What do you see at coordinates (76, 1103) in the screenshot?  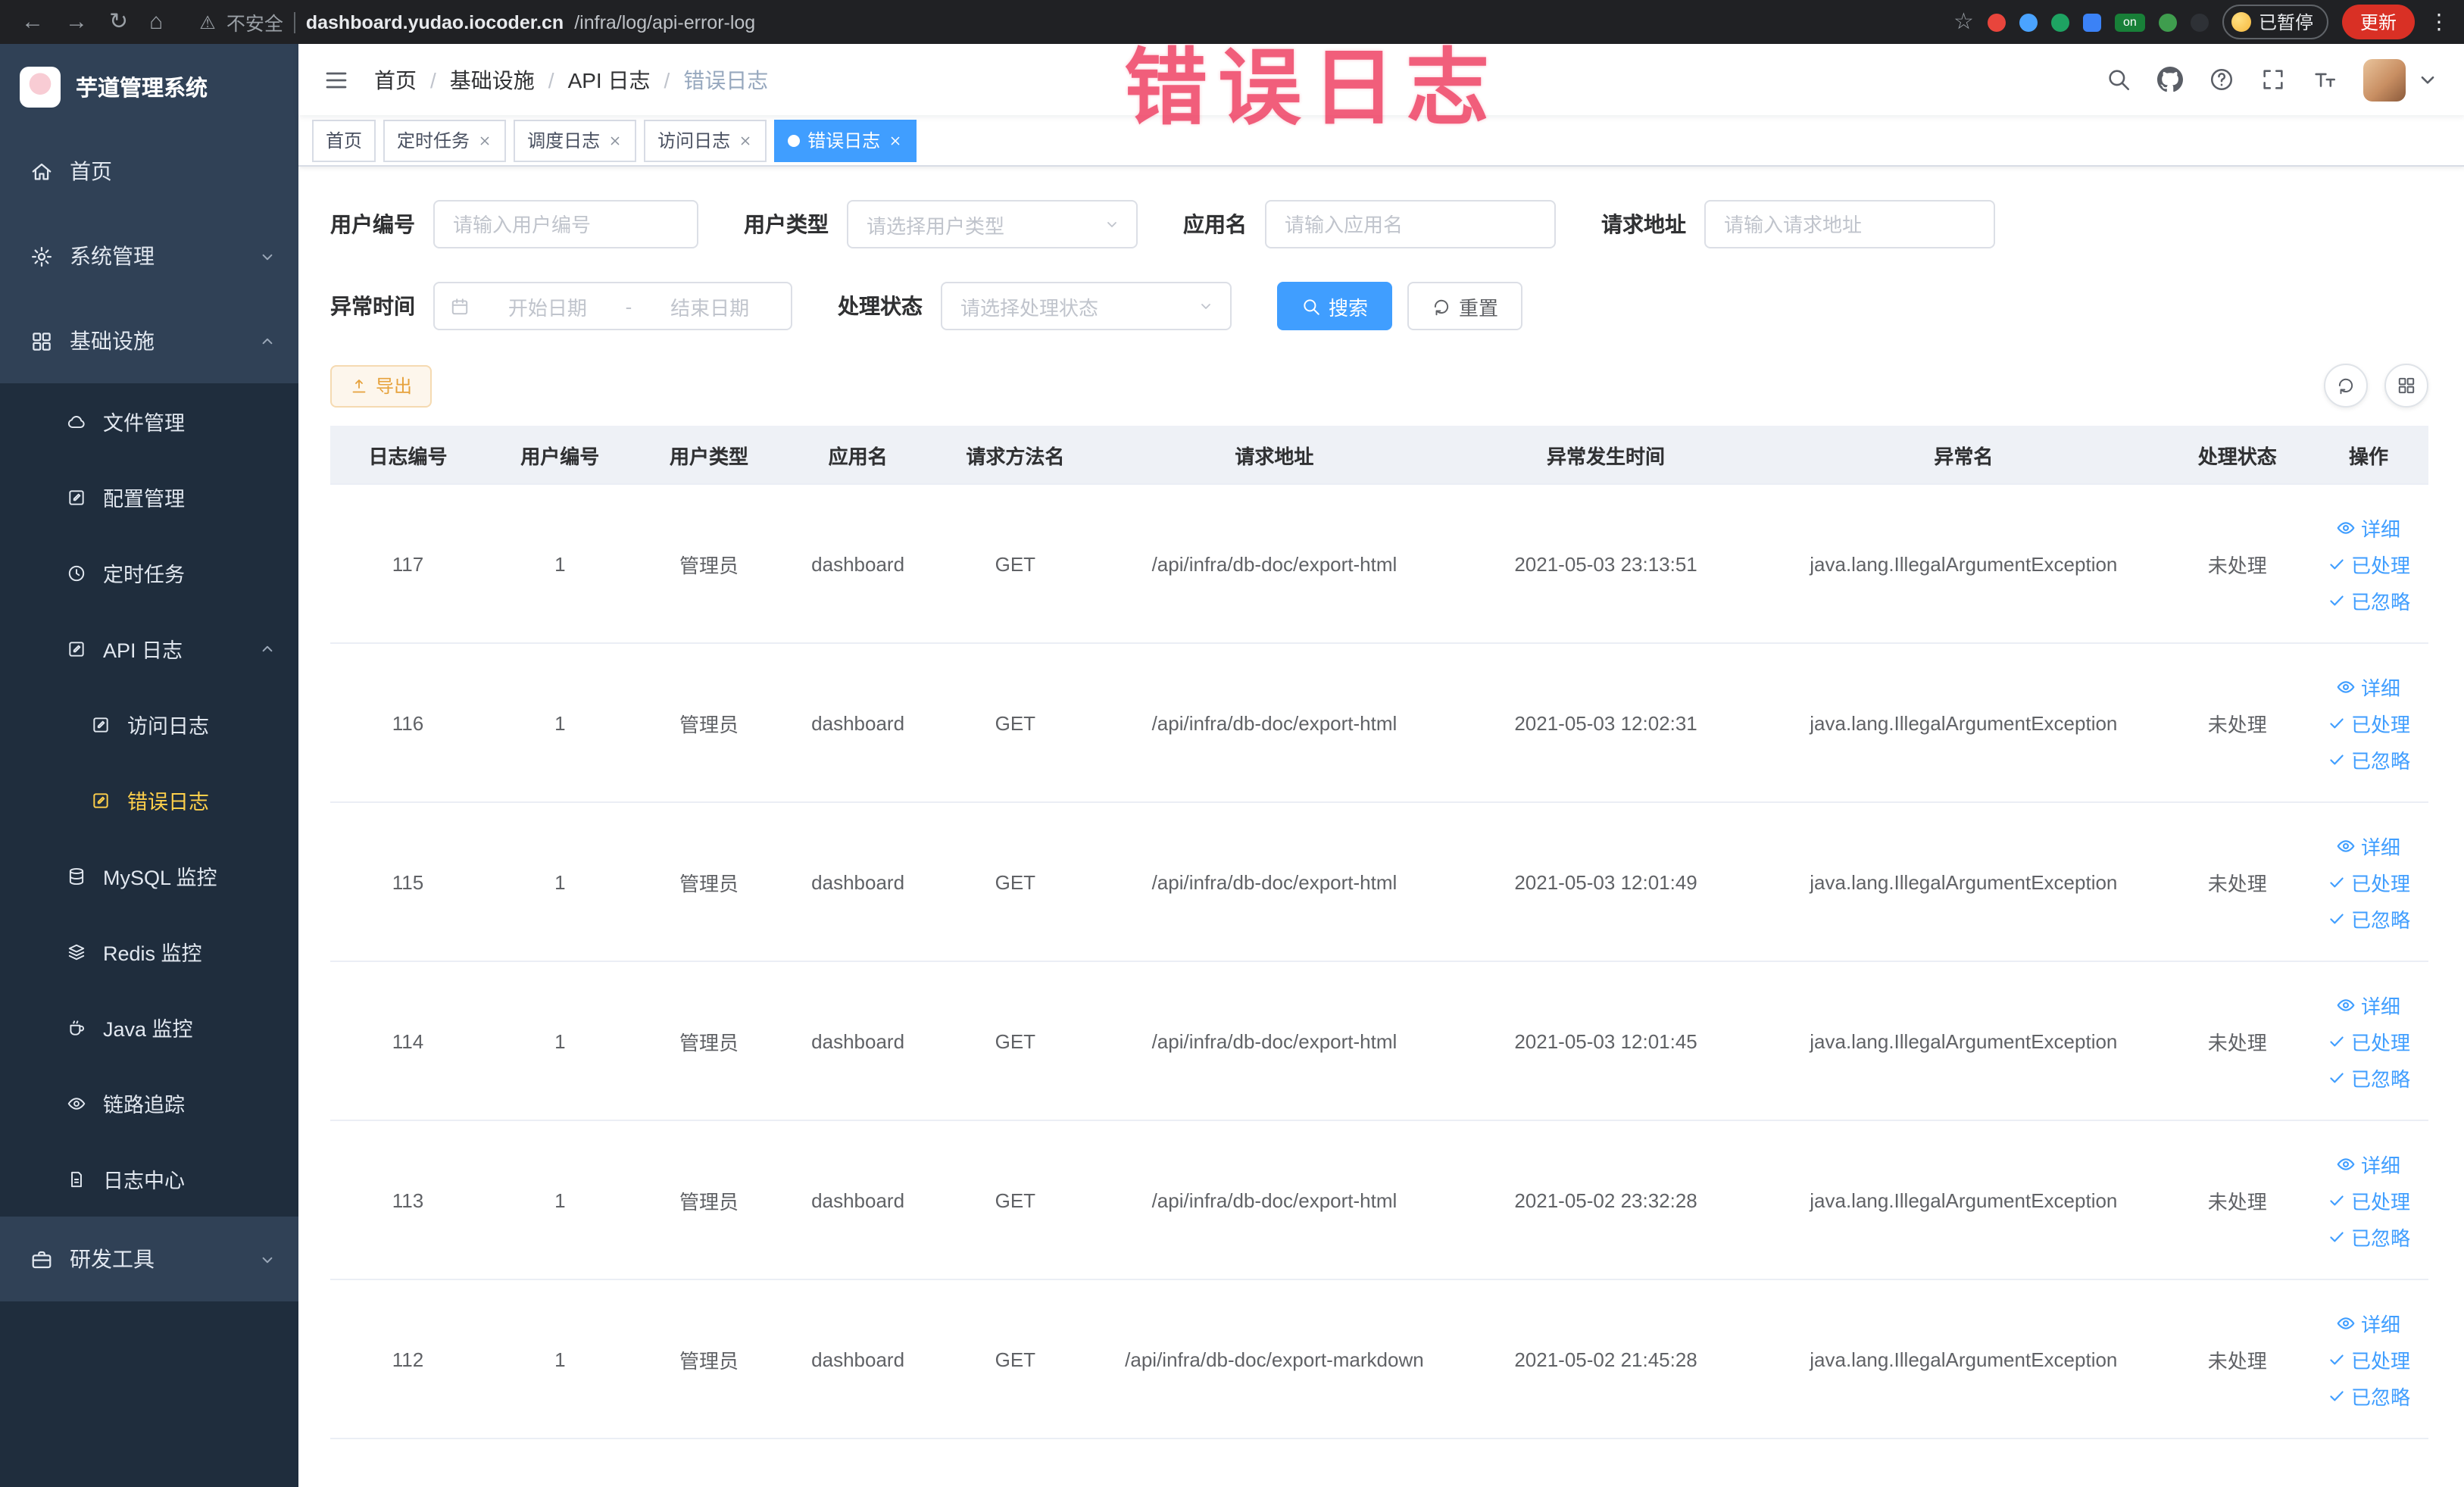 I see `trace-icon` at bounding box center [76, 1103].